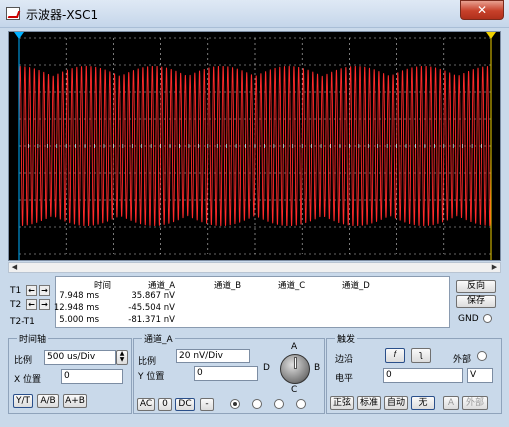 This screenshot has width=509, height=427. I want to click on t2-left-arrow-icon: ←, so click(31, 304).